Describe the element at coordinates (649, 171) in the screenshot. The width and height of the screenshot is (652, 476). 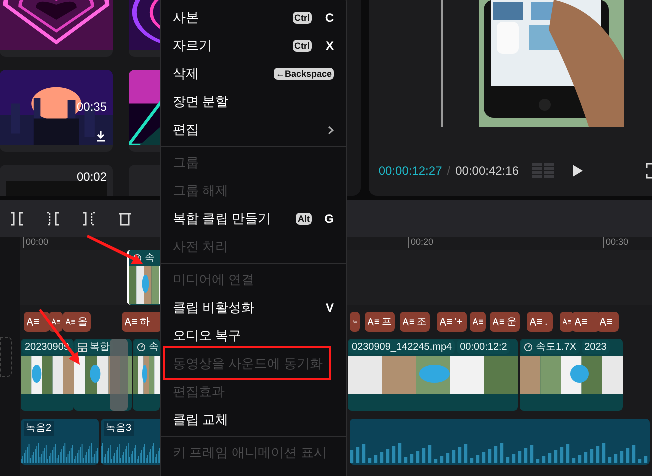
I see `fullscreen-icon` at that location.